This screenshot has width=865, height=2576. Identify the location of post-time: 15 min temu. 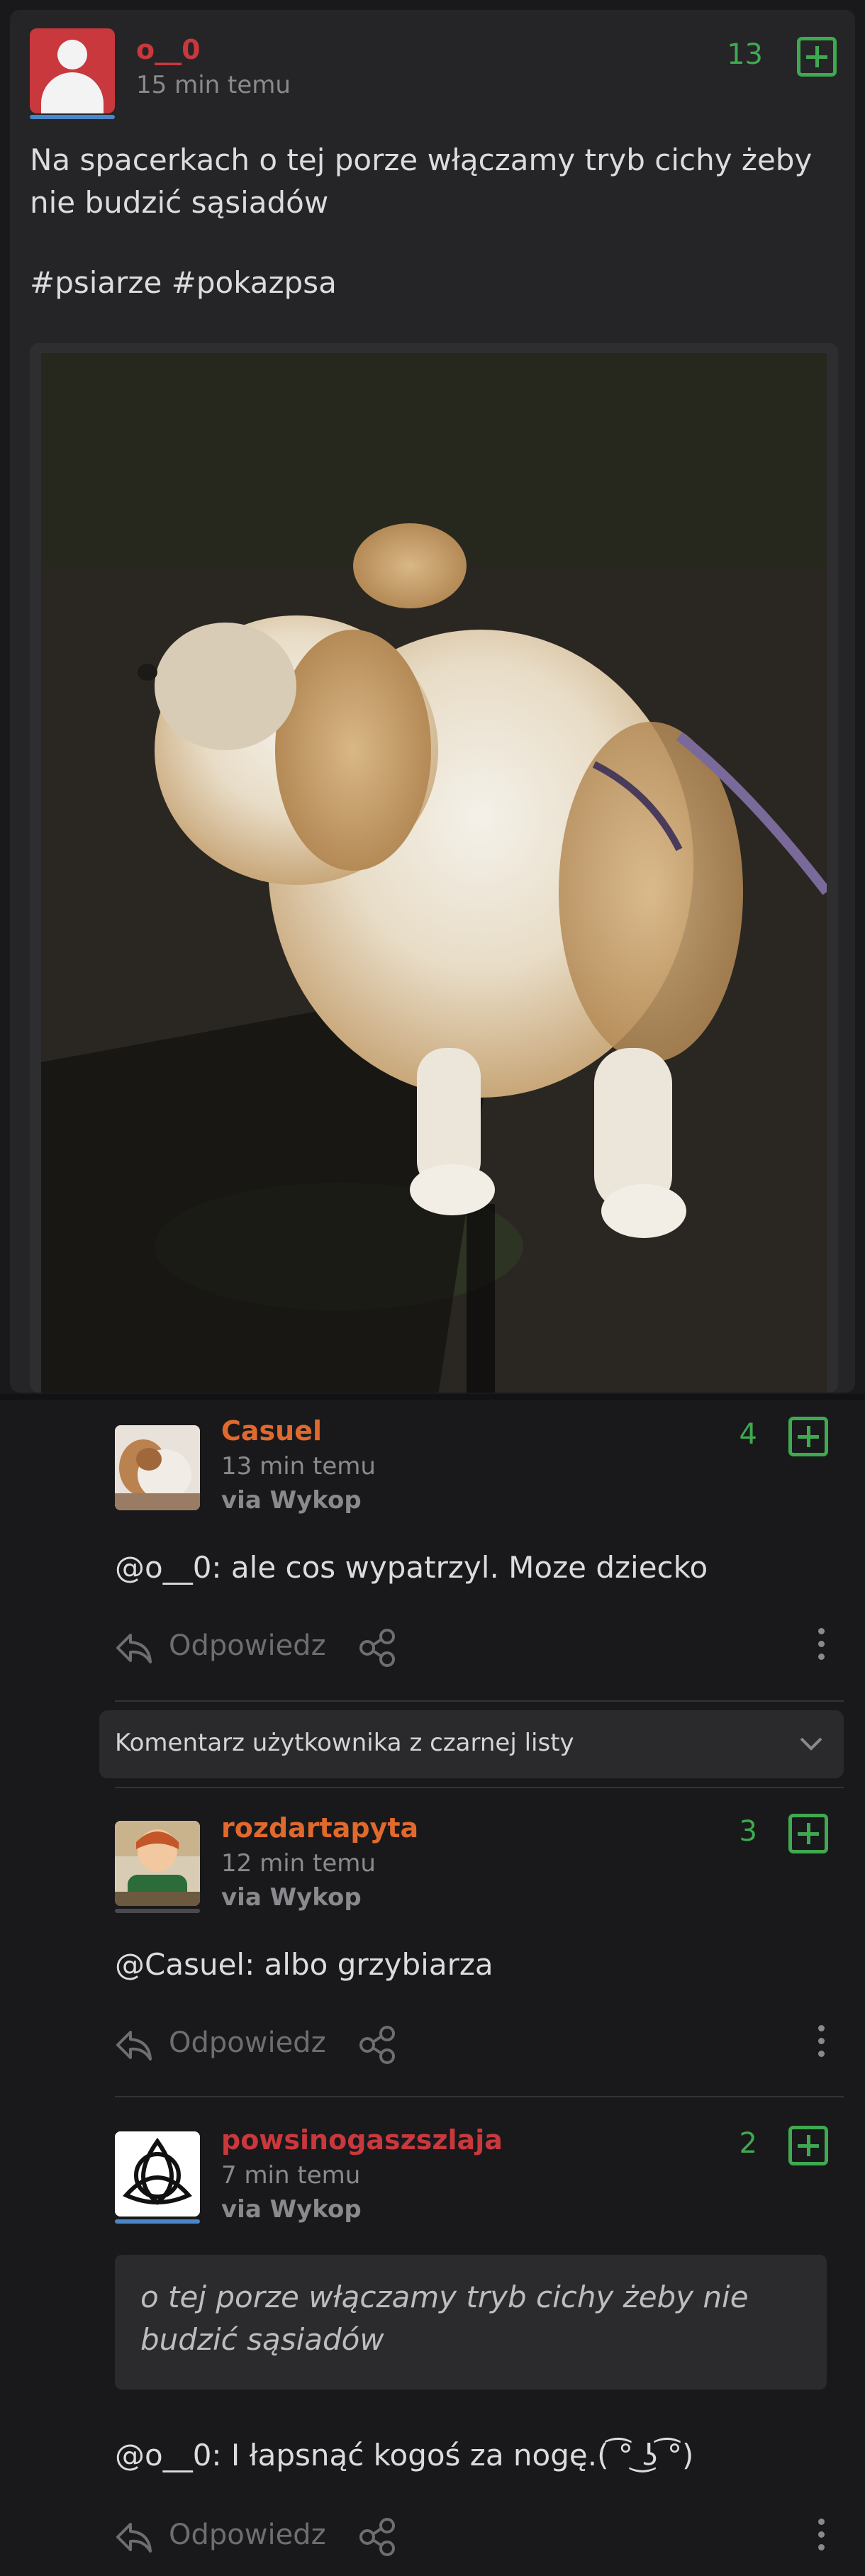
(213, 85).